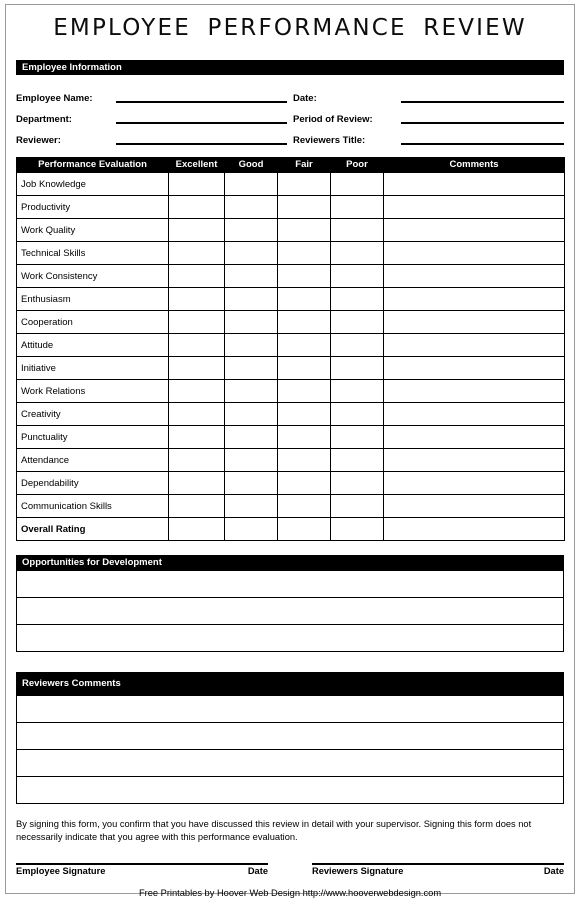  Describe the element at coordinates (482, 123) in the screenshot. I see `field-input-period-of-review` at that location.